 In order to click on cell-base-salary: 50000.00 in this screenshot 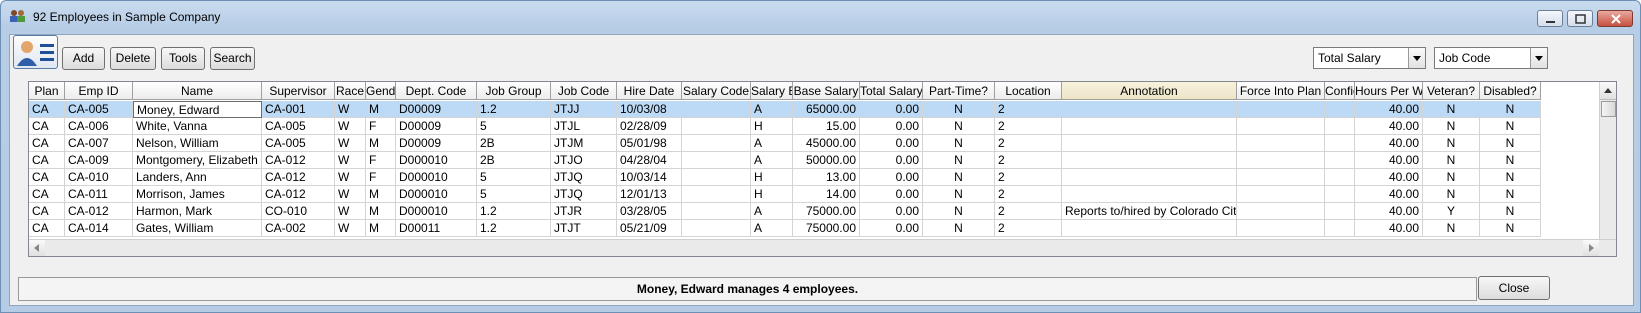, I will do `click(826, 160)`.